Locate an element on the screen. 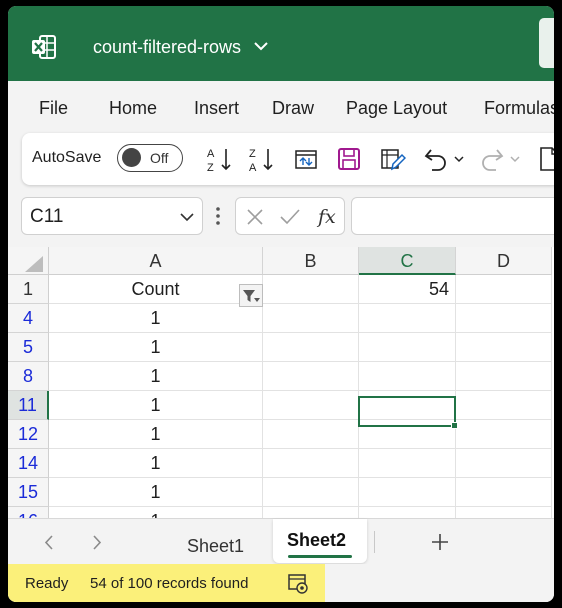 This screenshot has height=608, width=562. document-title: count-filtered-rows is located at coordinates (167, 47).